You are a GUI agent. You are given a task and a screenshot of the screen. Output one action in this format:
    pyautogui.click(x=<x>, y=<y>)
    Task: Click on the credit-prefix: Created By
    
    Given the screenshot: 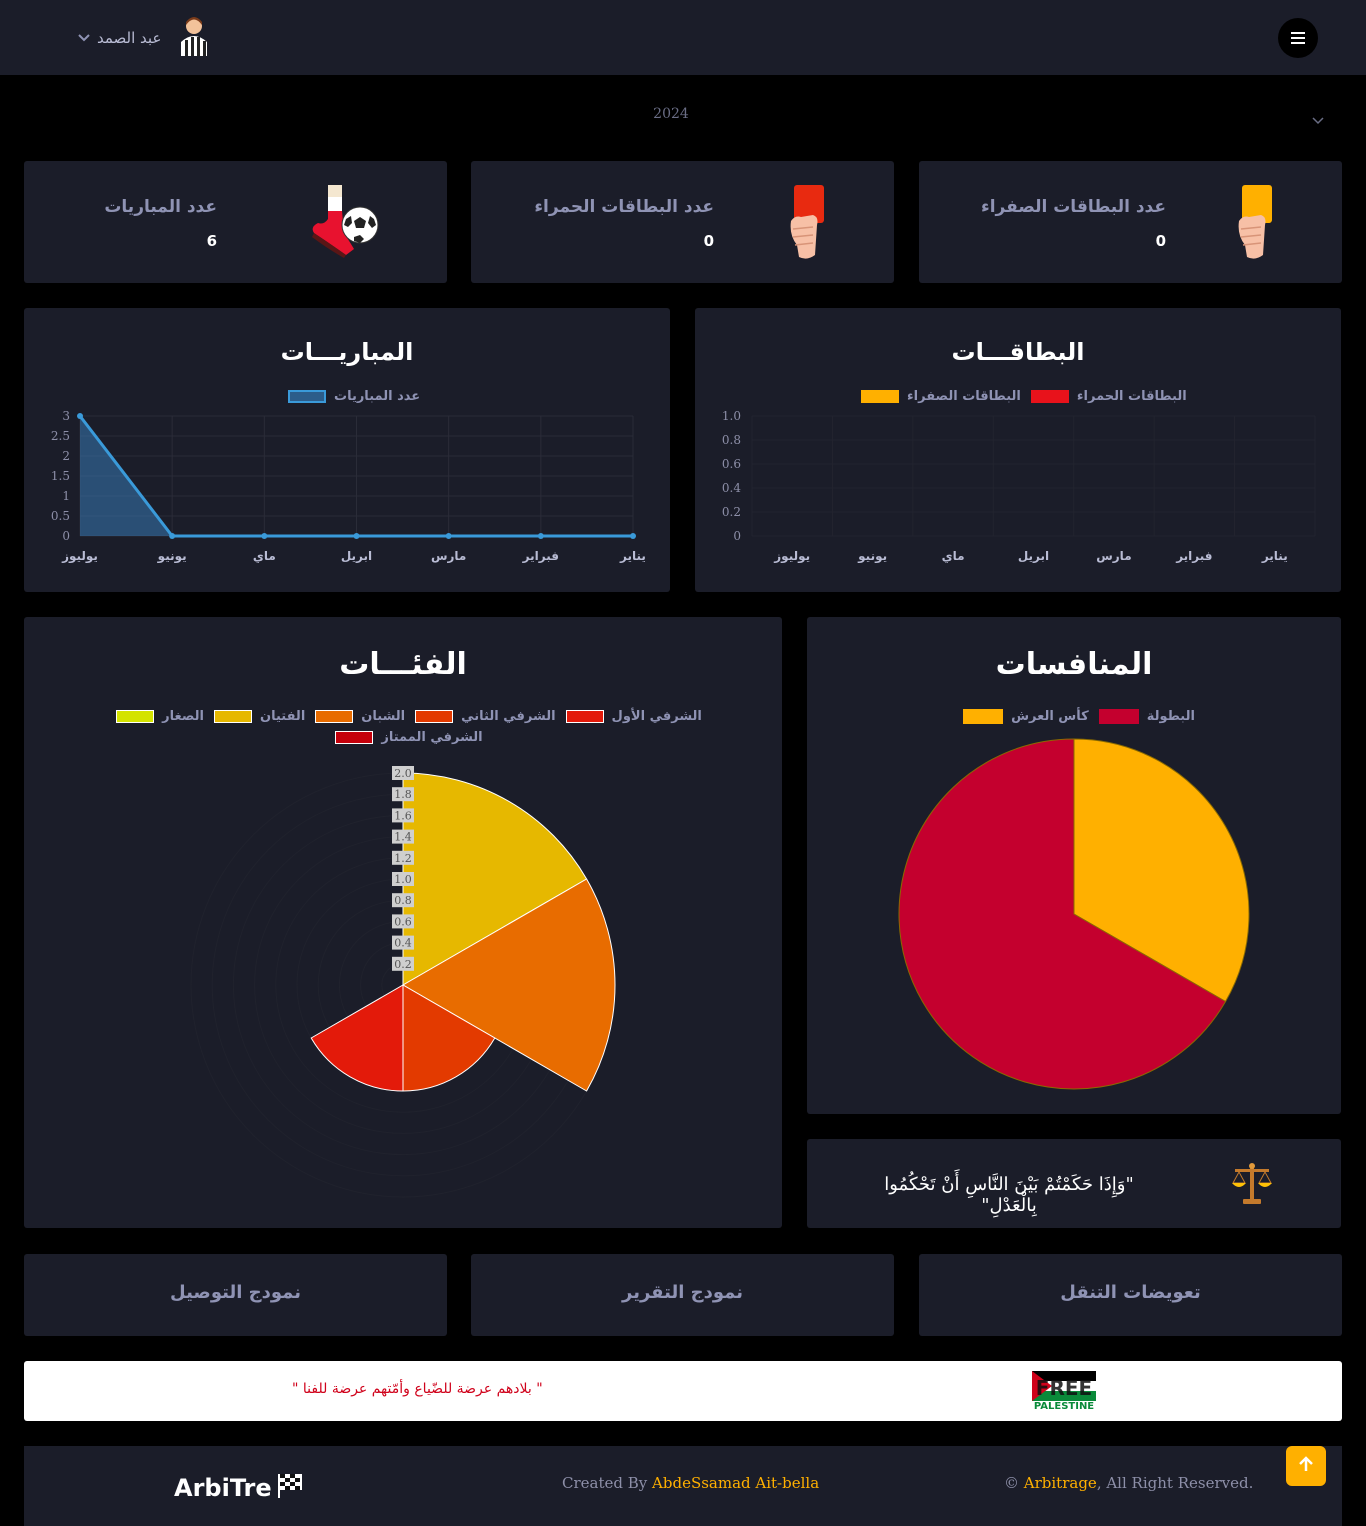 What is the action you would take?
    pyautogui.click(x=605, y=1483)
    